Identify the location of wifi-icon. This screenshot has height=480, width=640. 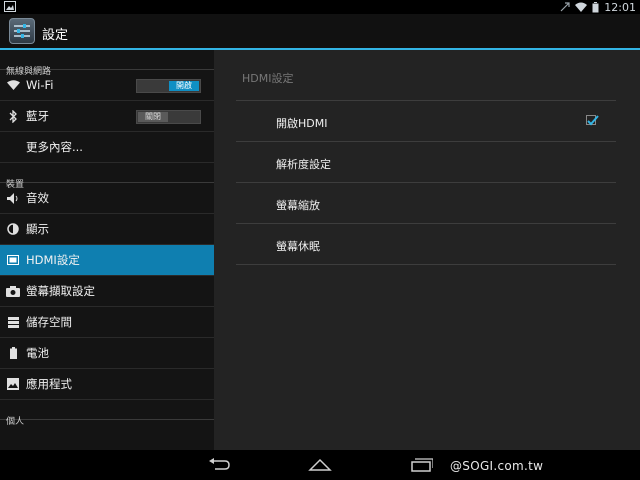
(13, 85).